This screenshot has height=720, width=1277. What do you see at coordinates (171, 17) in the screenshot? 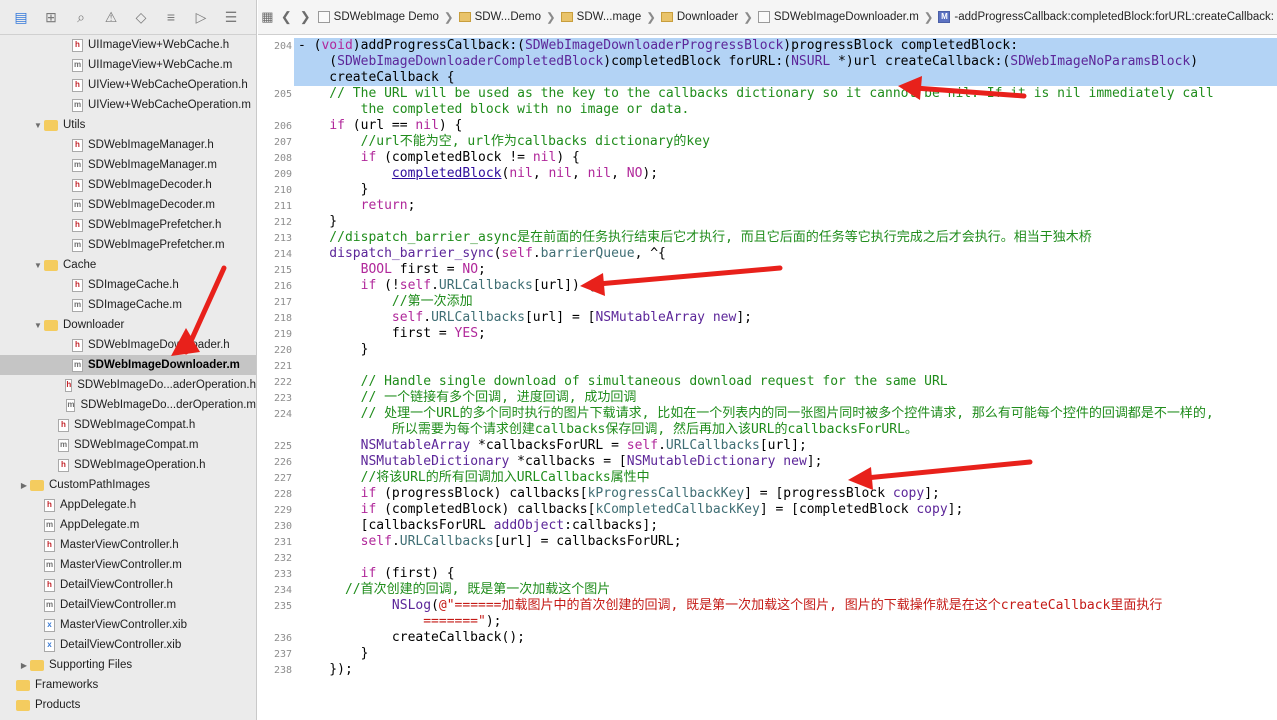
I see `debug-icon: ≡` at bounding box center [171, 17].